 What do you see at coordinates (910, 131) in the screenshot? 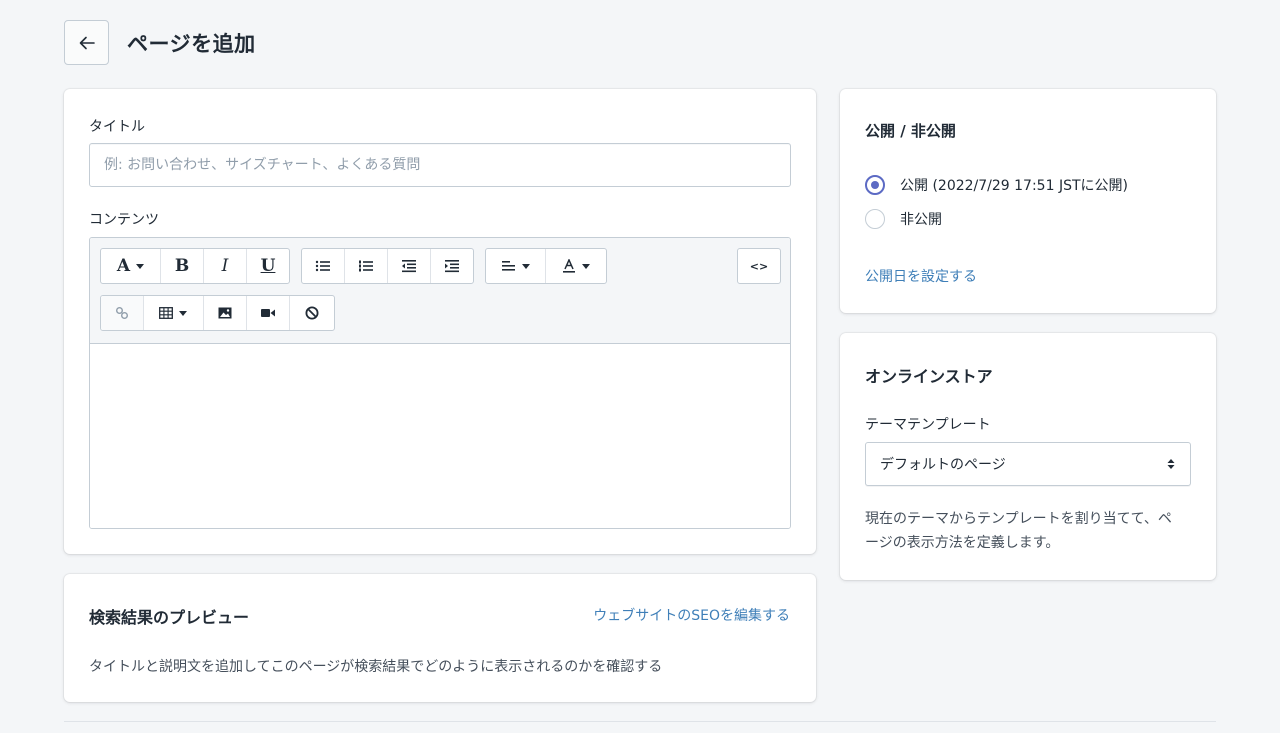
I see `visibility-card-title: 公開 / 非公開` at bounding box center [910, 131].